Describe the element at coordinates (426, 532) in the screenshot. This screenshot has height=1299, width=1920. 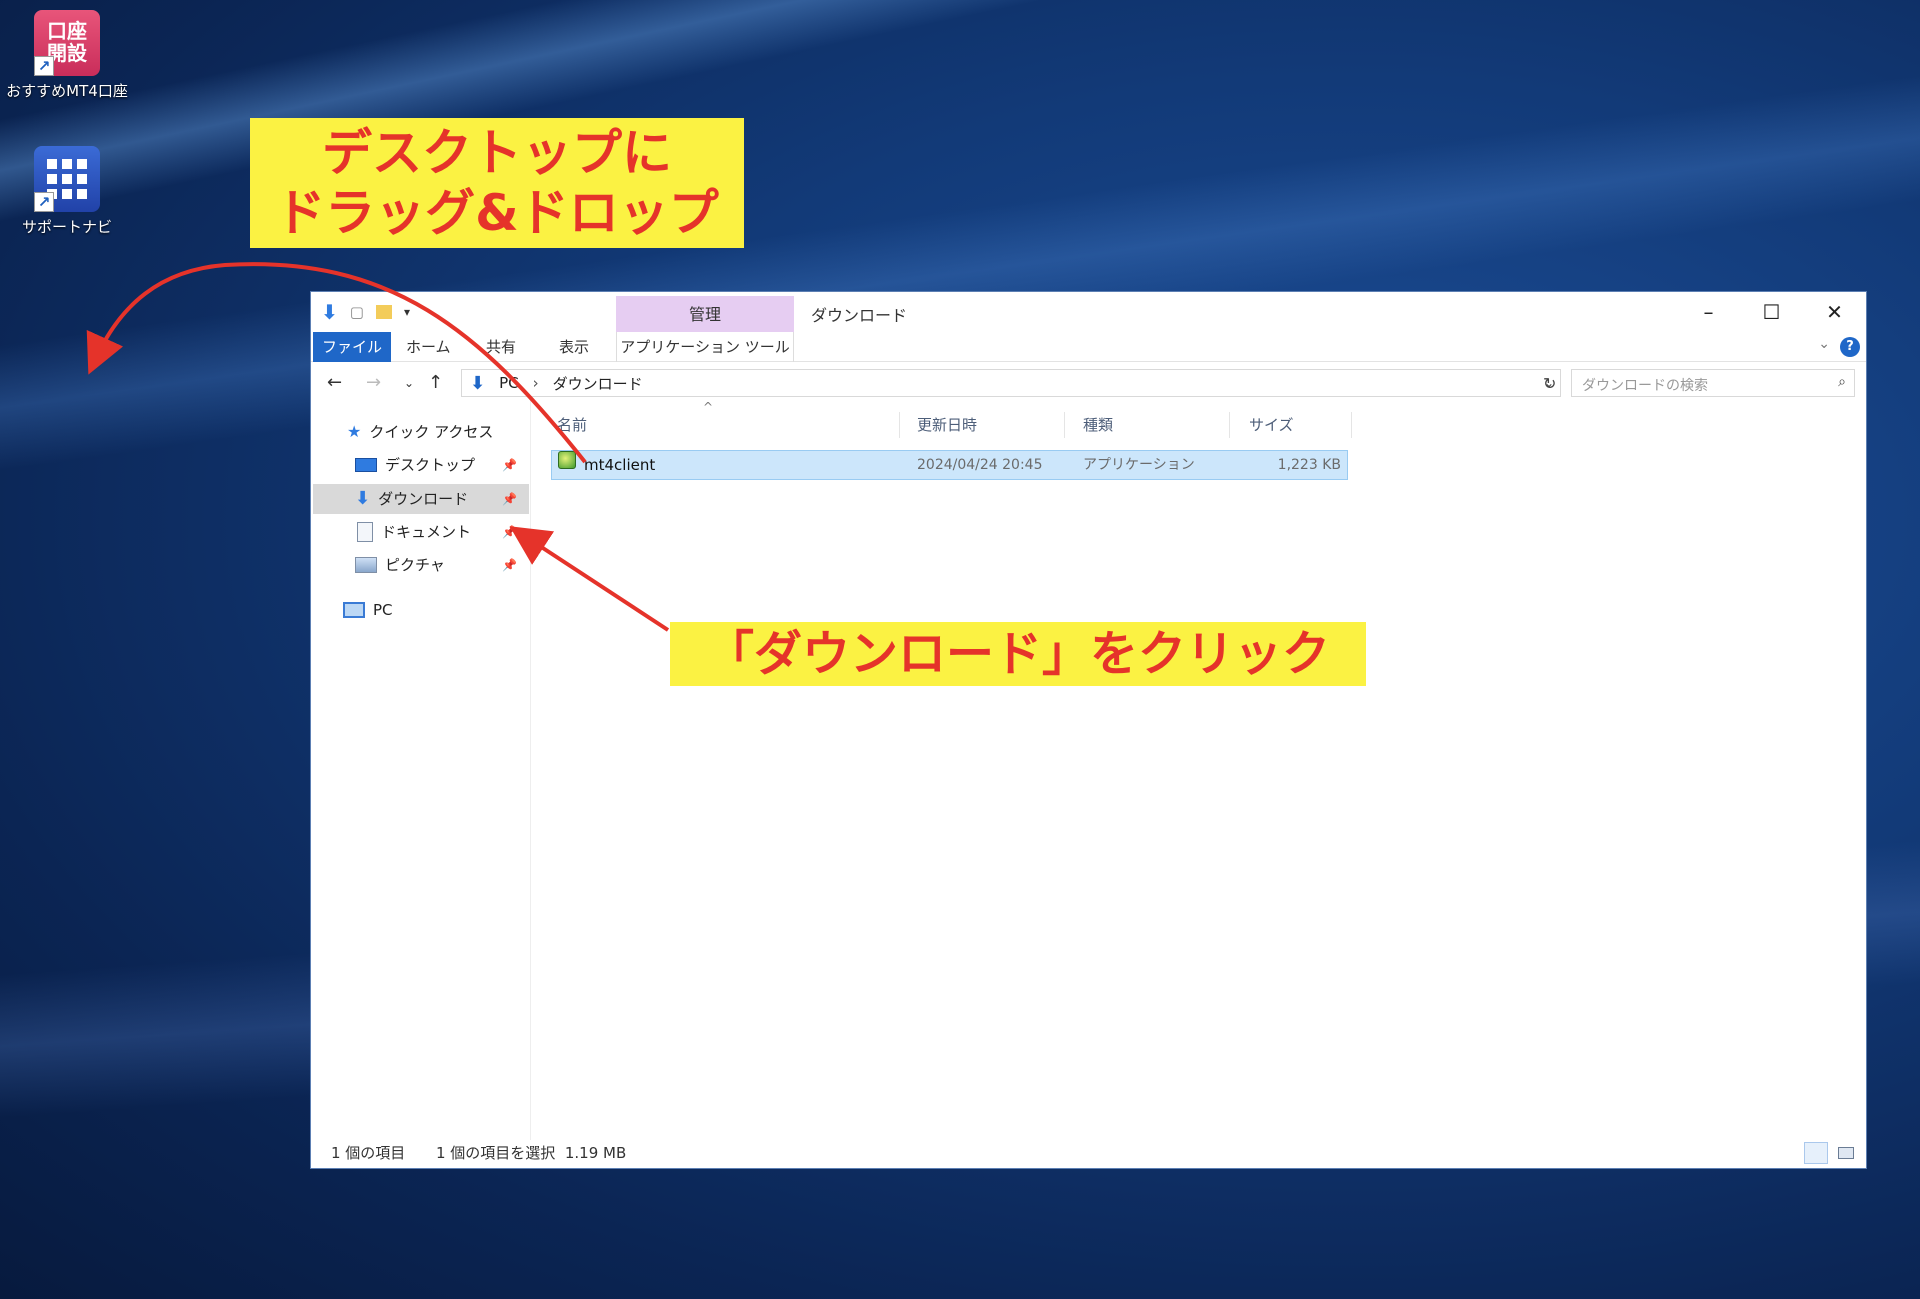
I see `sidebar-item-label: ドキュメント` at that location.